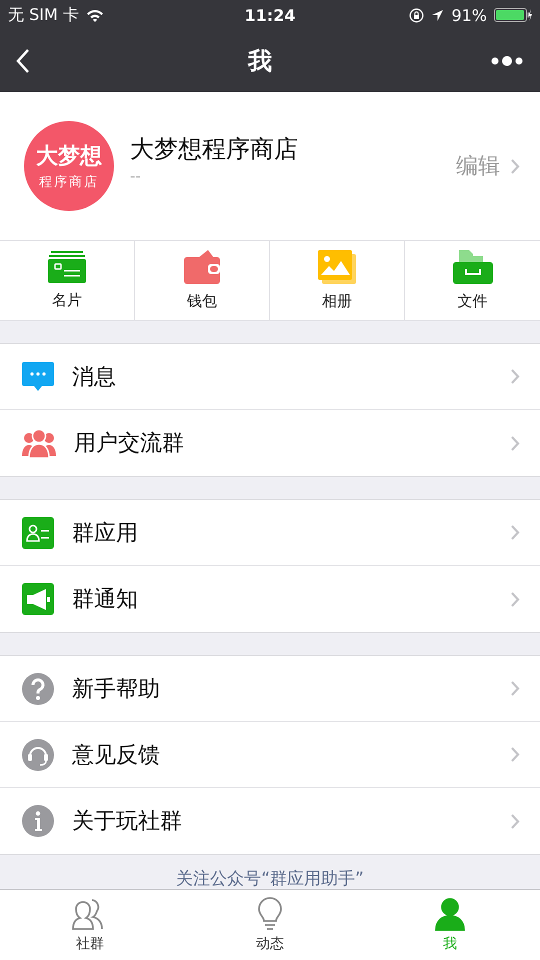 This screenshot has height=960, width=540. I want to click on chat-bubble-icon, so click(38, 377).